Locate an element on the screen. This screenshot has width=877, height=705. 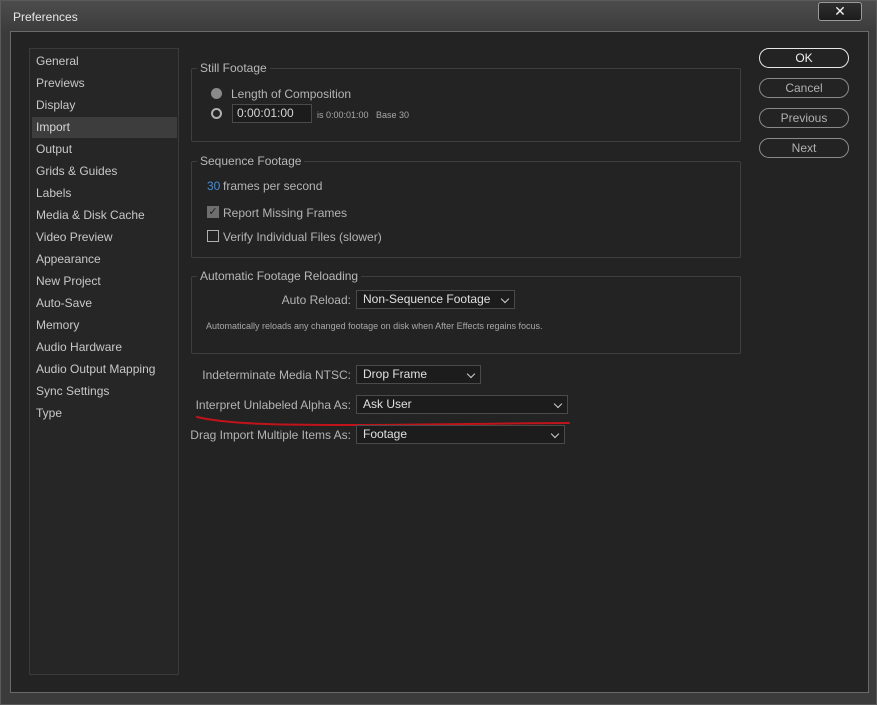
sidebar-item-auto-save: Auto-Save is located at coordinates (104, 303).